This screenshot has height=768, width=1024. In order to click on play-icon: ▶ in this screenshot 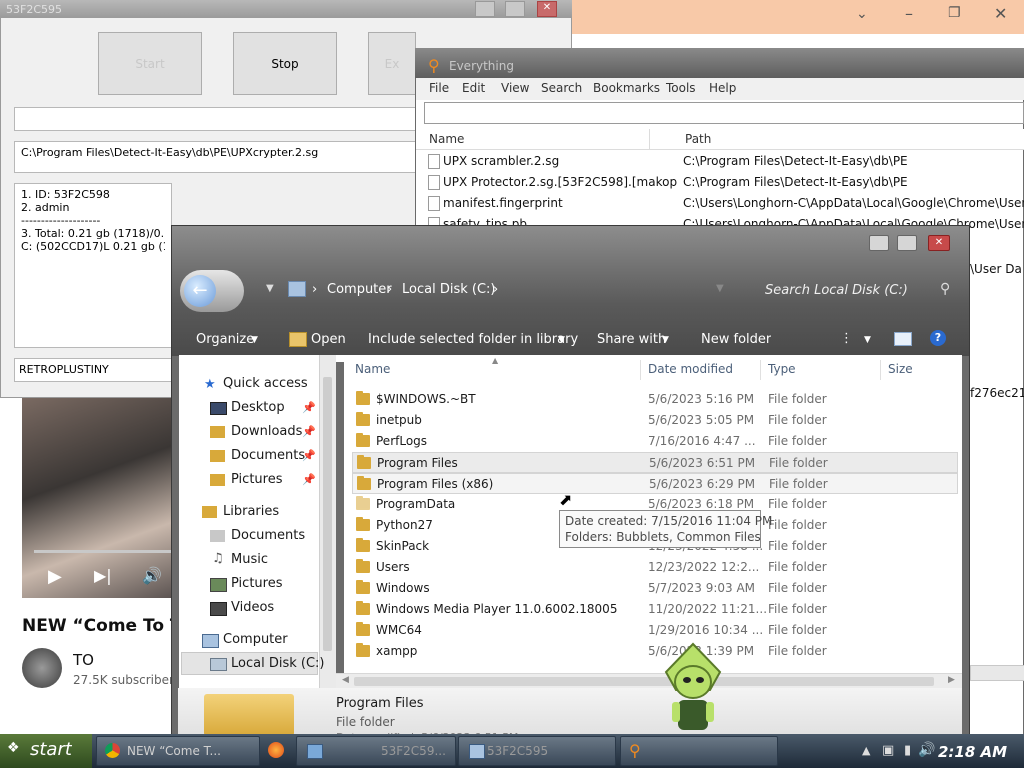, I will do `click(55, 576)`.